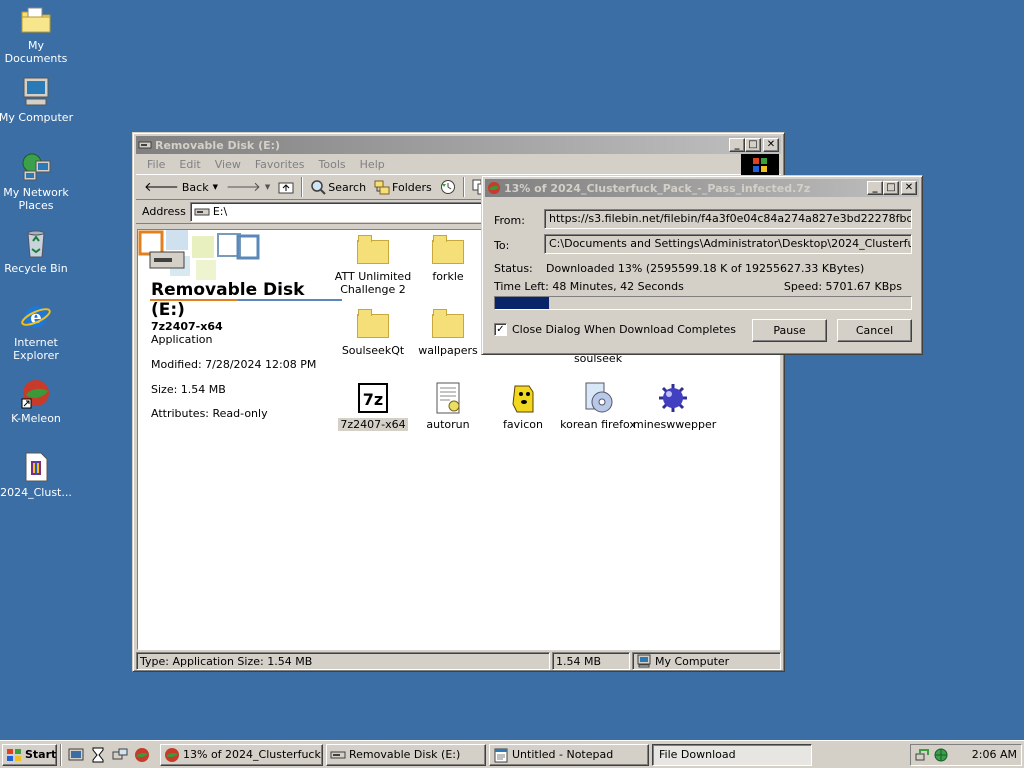  I want to click on file-mineswwepper: mineswwepper, so click(674, 406).